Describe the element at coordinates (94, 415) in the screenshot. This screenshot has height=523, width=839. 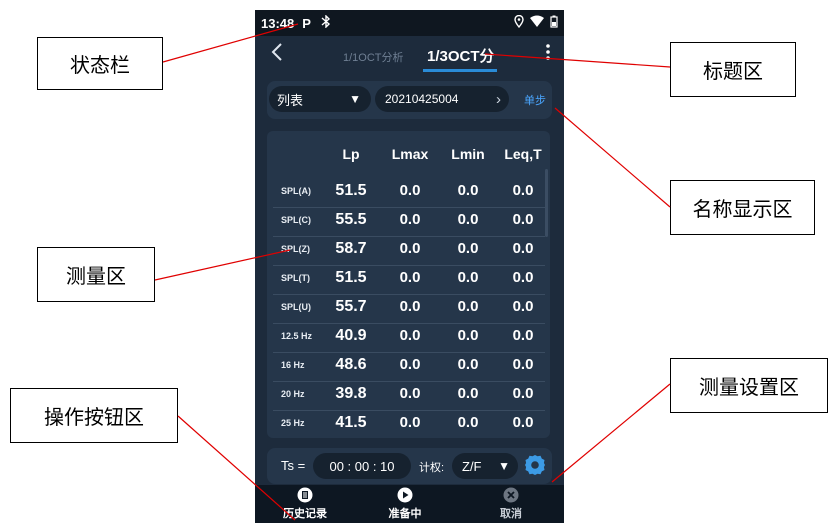
I see `callout-action-buttons-area: 操作按钮区` at that location.